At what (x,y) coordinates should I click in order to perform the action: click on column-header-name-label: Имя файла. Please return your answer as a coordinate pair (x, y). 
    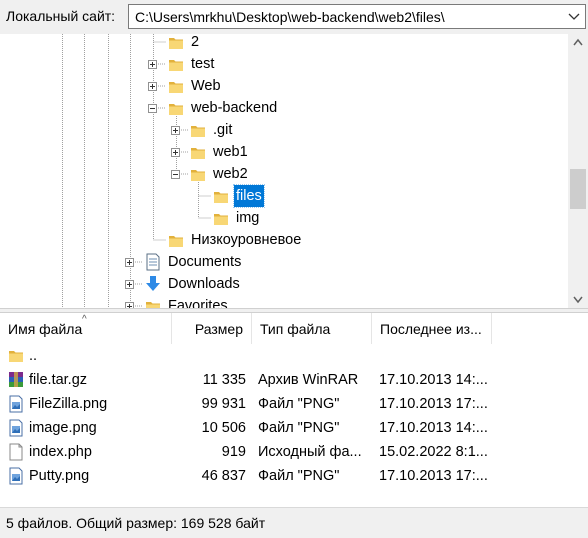
    Looking at the image, I should click on (45, 329).